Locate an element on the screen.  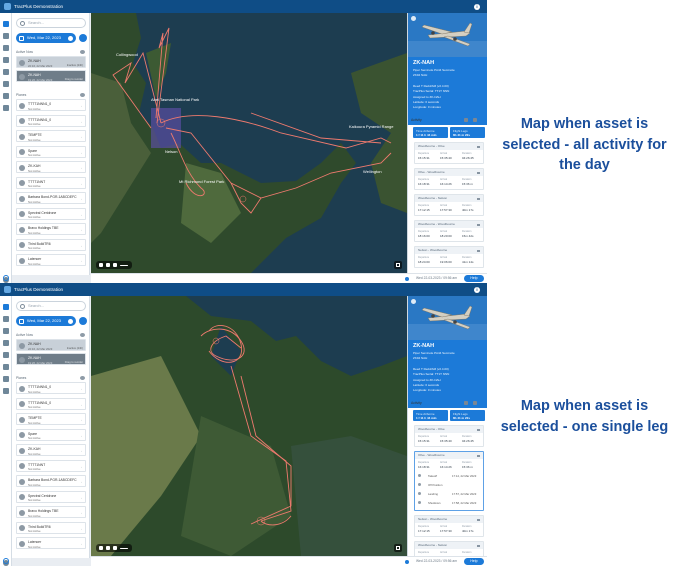
col-label: Arrival is located at coordinates (444, 436).